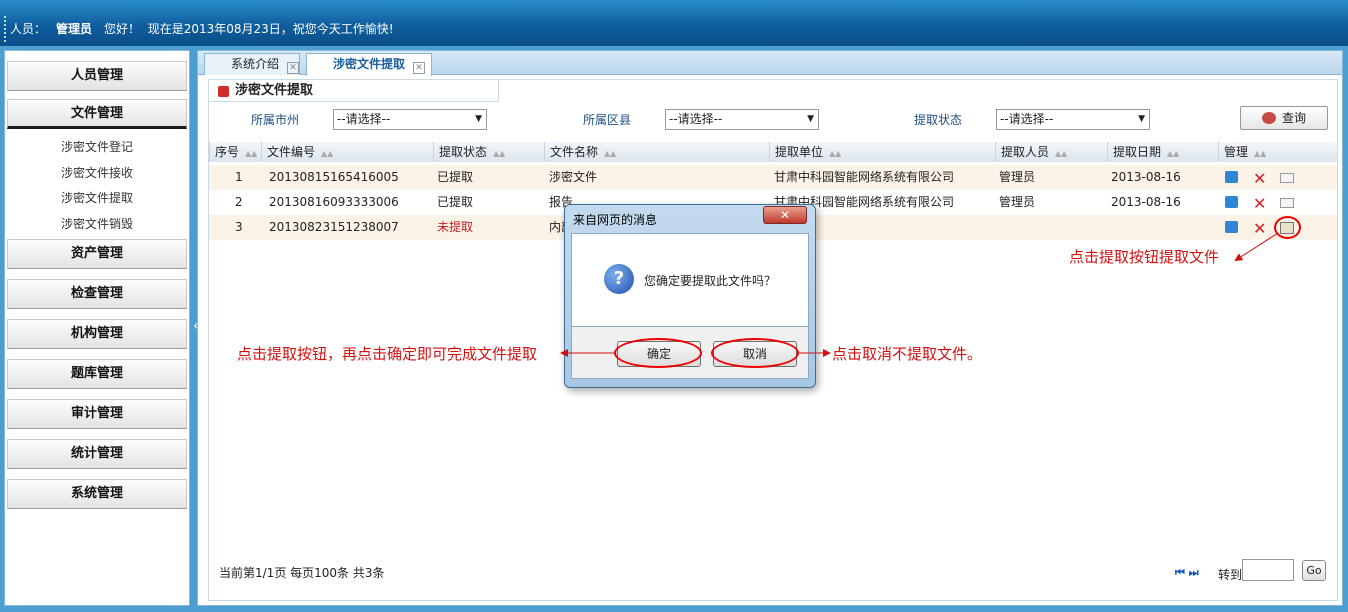 The width and height of the screenshot is (1348, 612). I want to click on cell-status: 未提取, so click(455, 227).